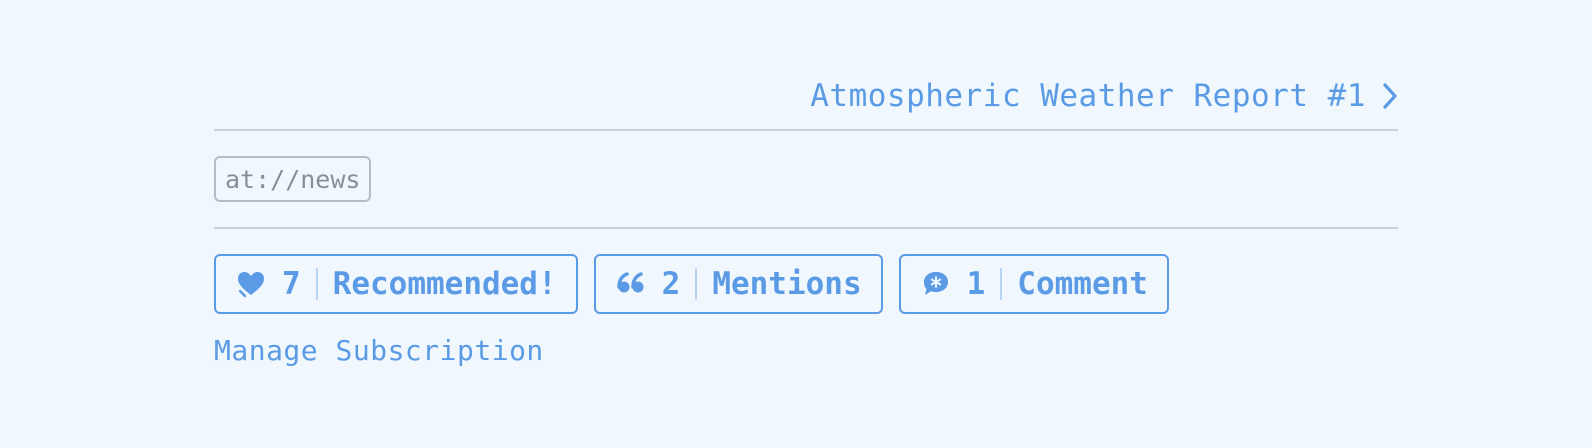 This screenshot has height=448, width=1592. I want to click on tag-chip: at://news, so click(293, 179).